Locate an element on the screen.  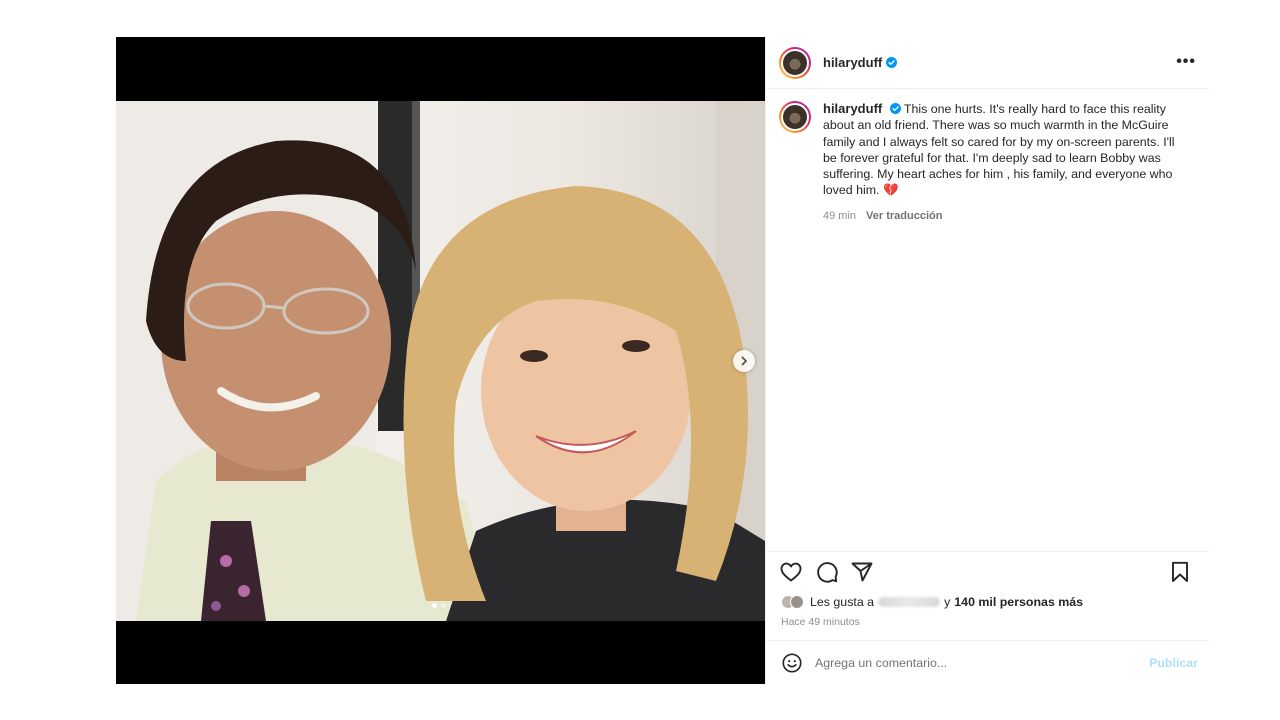
author-avatar is located at coordinates (795, 62).